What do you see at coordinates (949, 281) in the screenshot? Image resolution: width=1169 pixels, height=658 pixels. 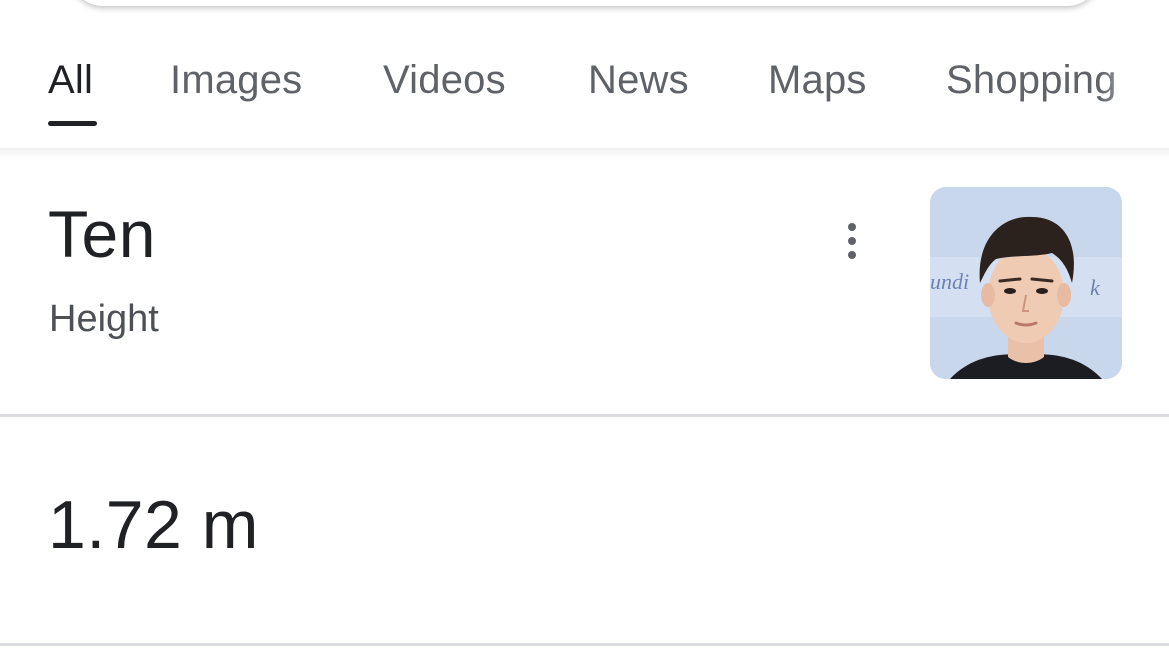 I see `svg-text: undi` at bounding box center [949, 281].